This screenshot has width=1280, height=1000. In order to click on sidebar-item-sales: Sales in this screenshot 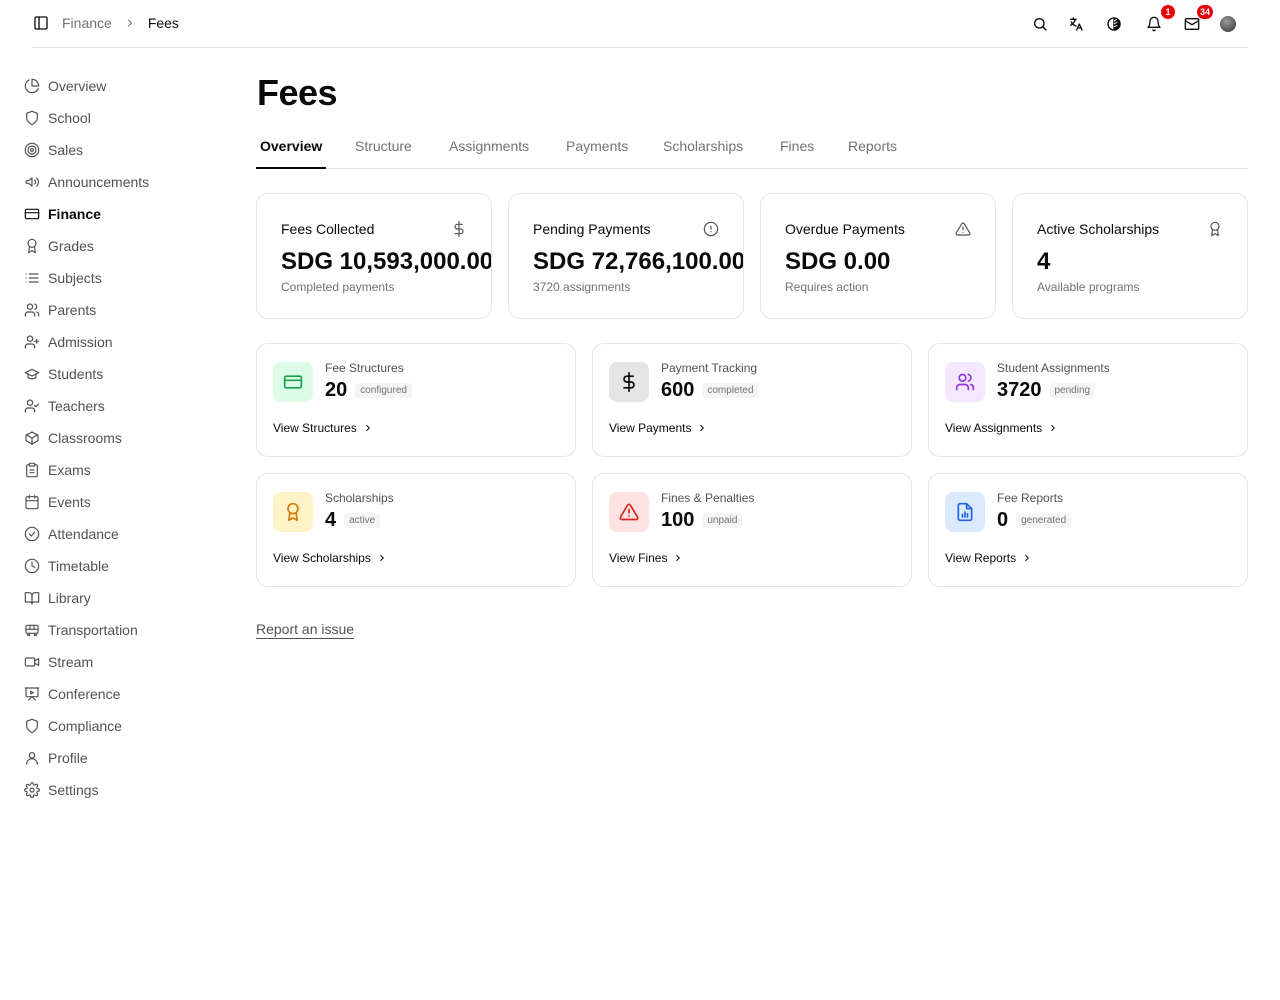, I will do `click(124, 150)`.